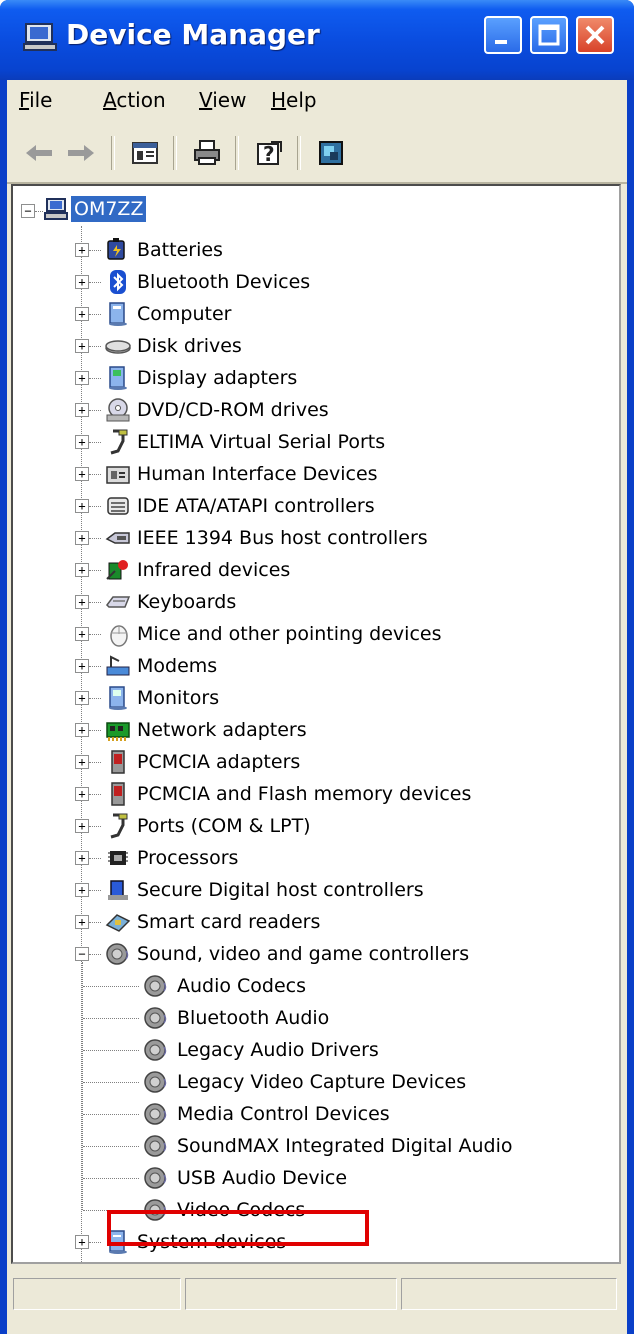  Describe the element at coordinates (117, 570) in the screenshot. I see `infrared-icon` at that location.